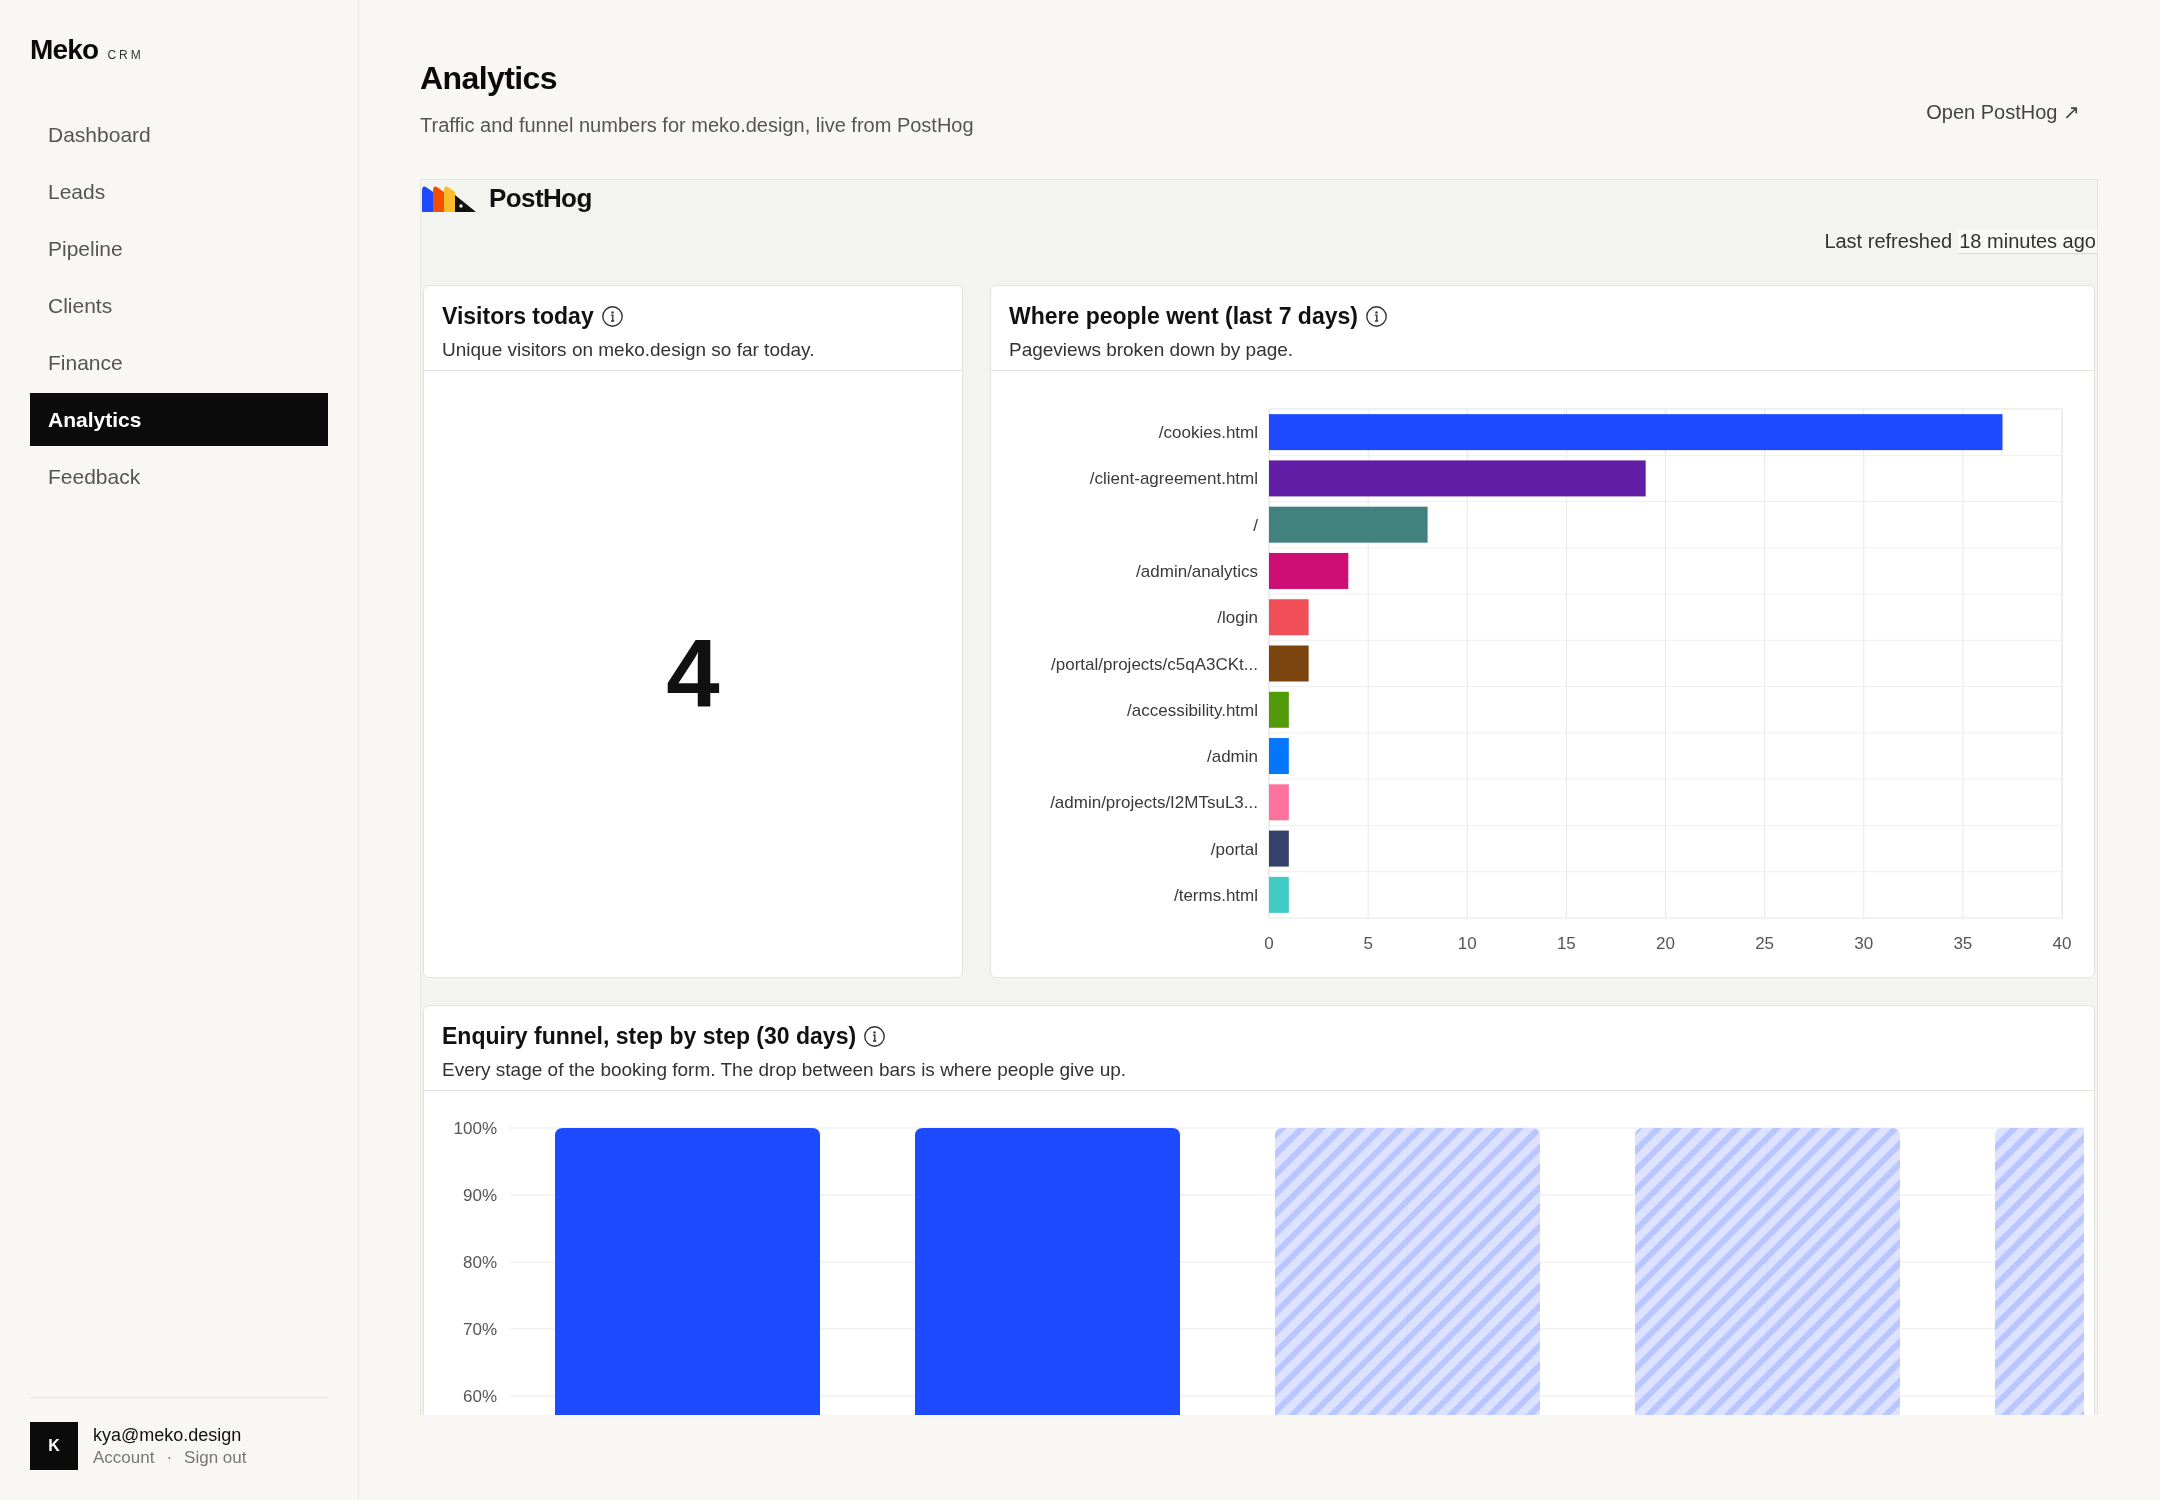  Describe the element at coordinates (179, 248) in the screenshot. I see `nav-item: Pipeline` at that location.